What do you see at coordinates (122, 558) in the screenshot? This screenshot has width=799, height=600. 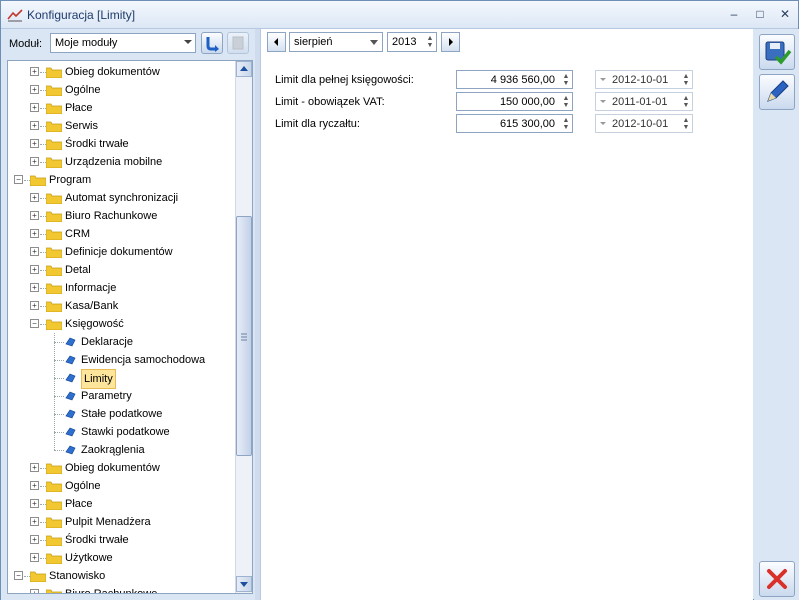 I see `tree-item: + Użytkowe` at bounding box center [122, 558].